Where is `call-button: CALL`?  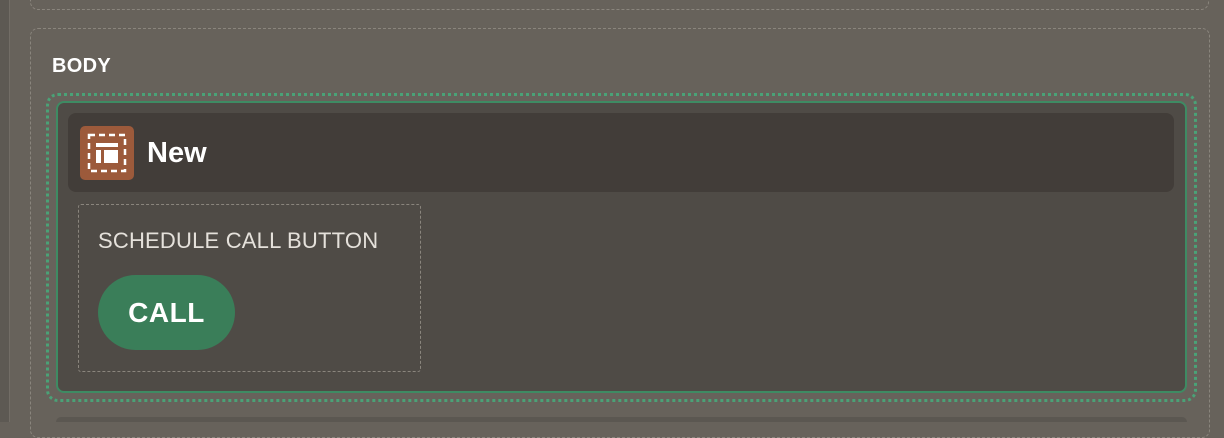
call-button: CALL is located at coordinates (166, 312).